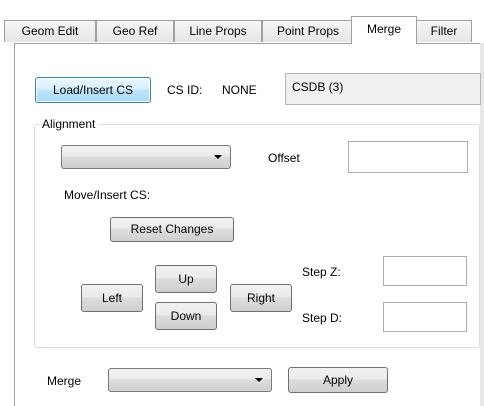 The width and height of the screenshot is (484, 406). Describe the element at coordinates (64, 381) in the screenshot. I see `merge-label: Merge` at that location.